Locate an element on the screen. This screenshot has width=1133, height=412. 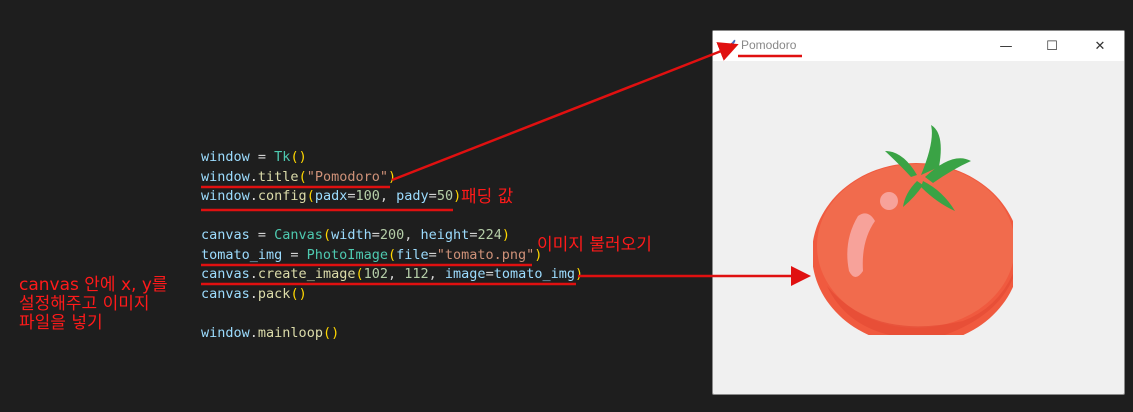
window-title: Pomodoro is located at coordinates (769, 45).